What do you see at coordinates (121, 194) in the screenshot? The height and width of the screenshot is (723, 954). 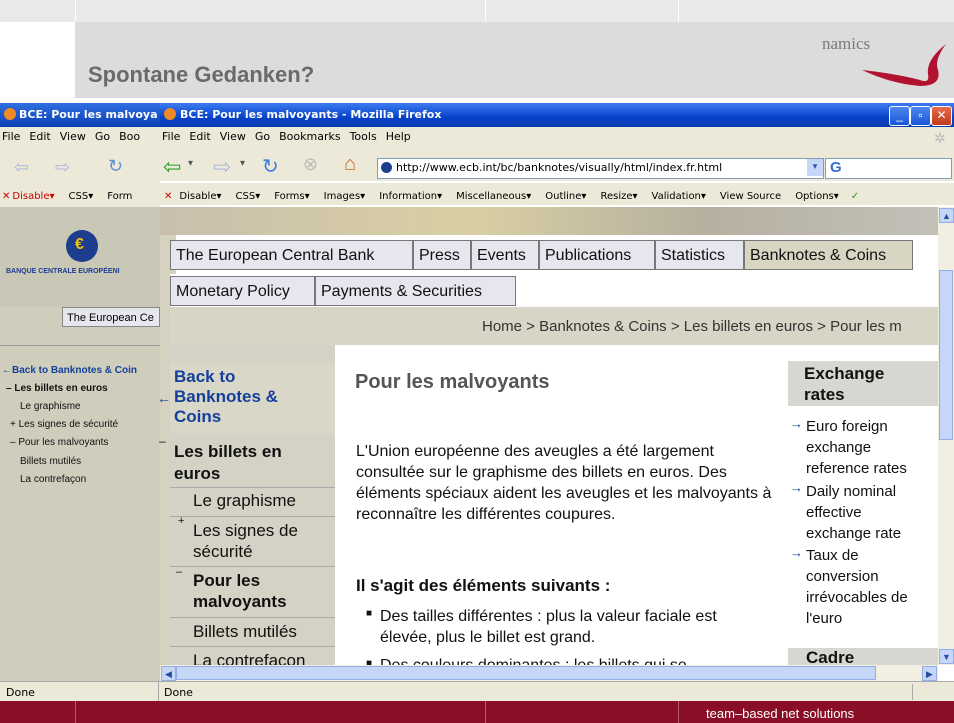 I see `forms-menu: Form` at bounding box center [121, 194].